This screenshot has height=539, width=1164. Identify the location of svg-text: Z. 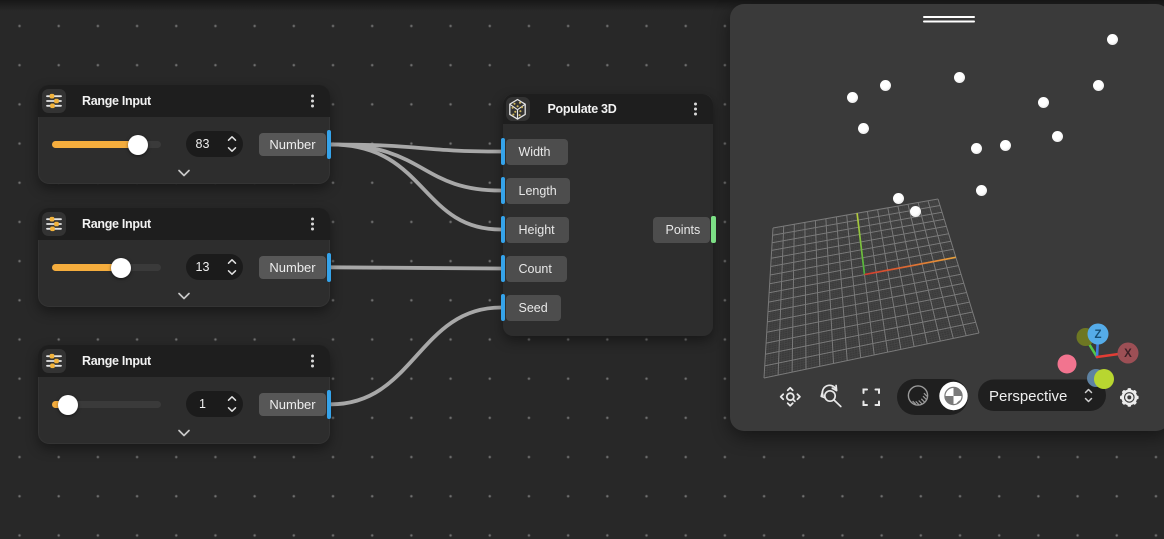
(1097, 335).